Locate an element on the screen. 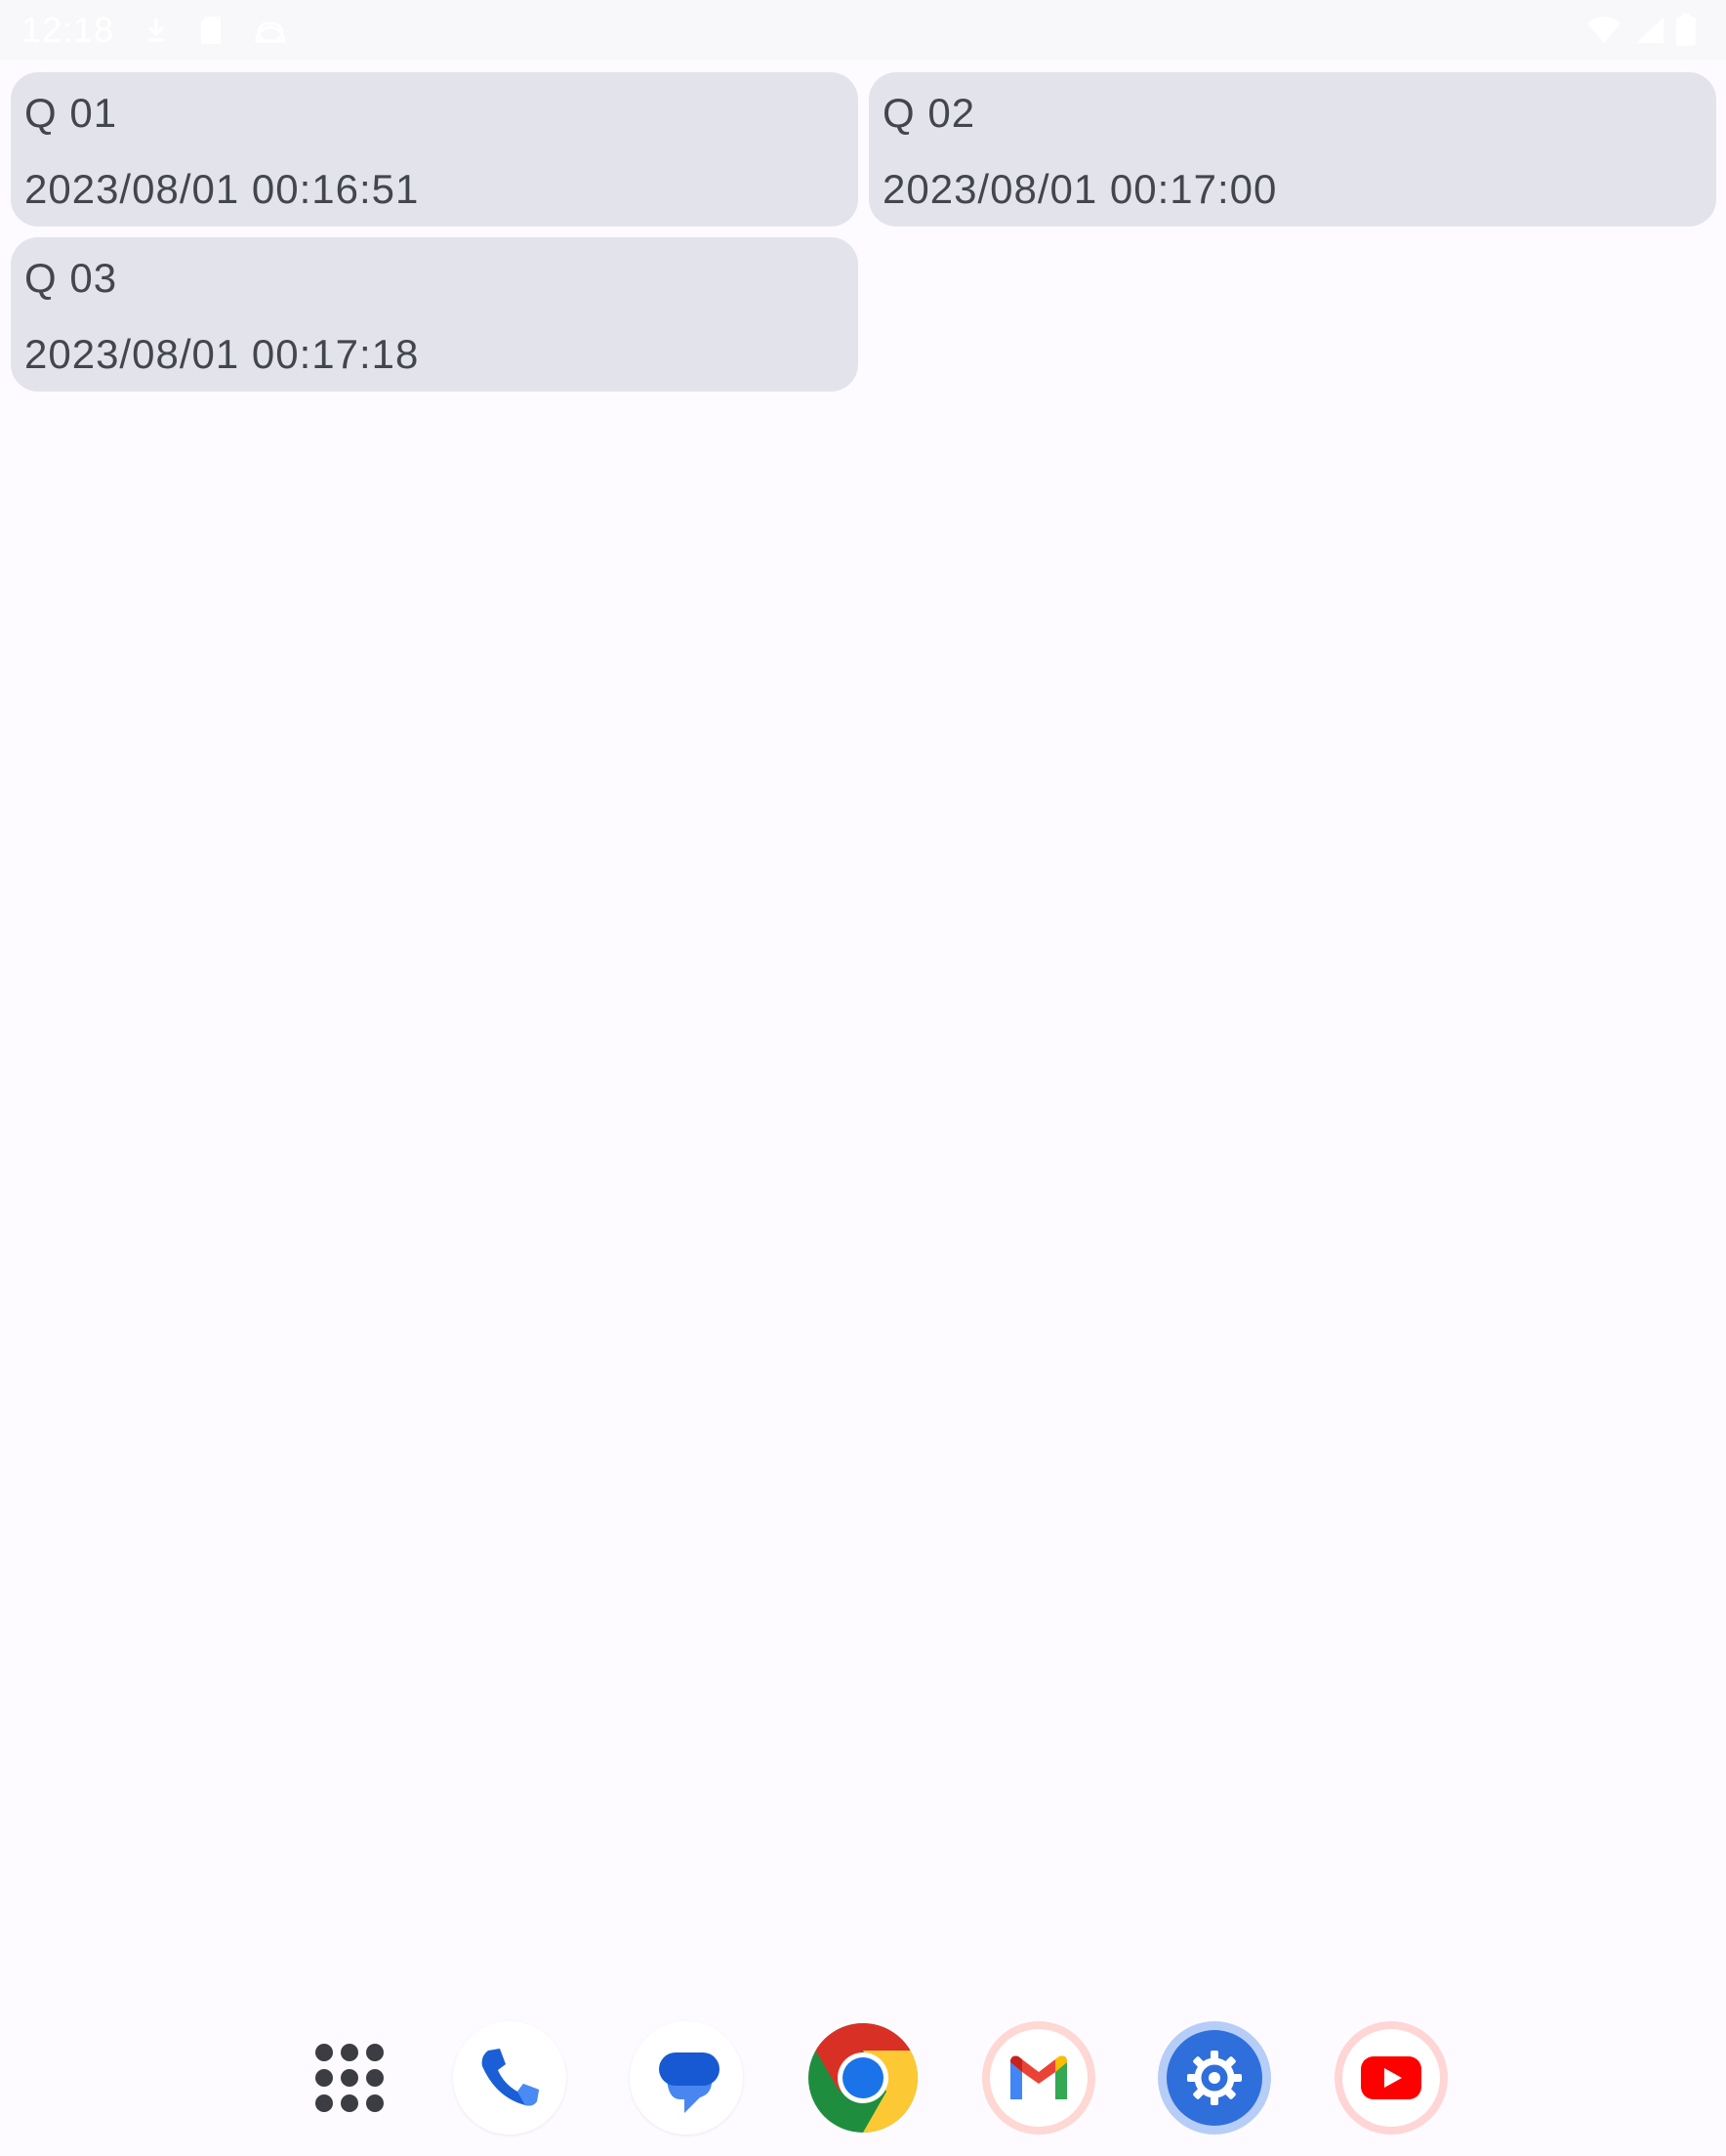  gmail-app-button is located at coordinates (1038, 2078).